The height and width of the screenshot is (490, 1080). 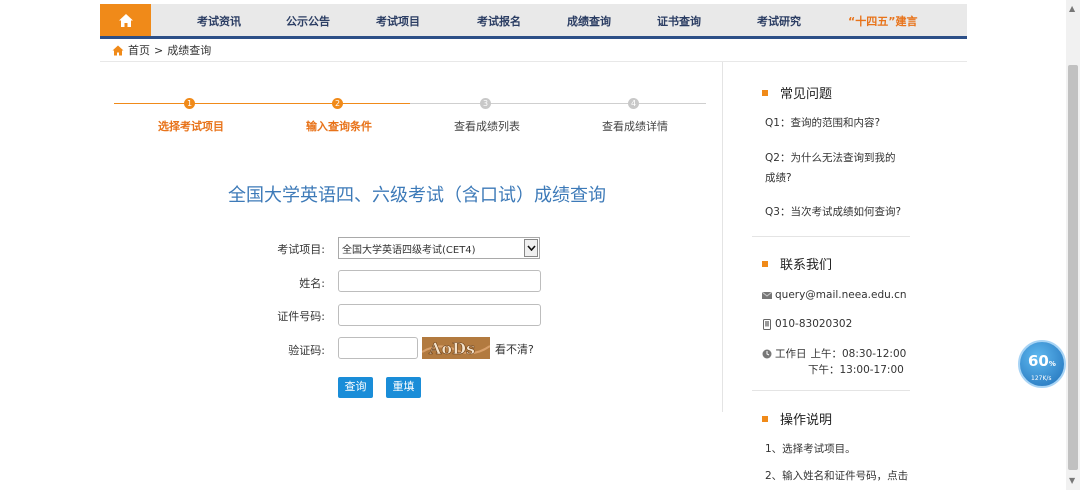 What do you see at coordinates (417, 195) in the screenshot?
I see `page-title: 全国大学英语四、六级考试（含口试）成绩查询` at bounding box center [417, 195].